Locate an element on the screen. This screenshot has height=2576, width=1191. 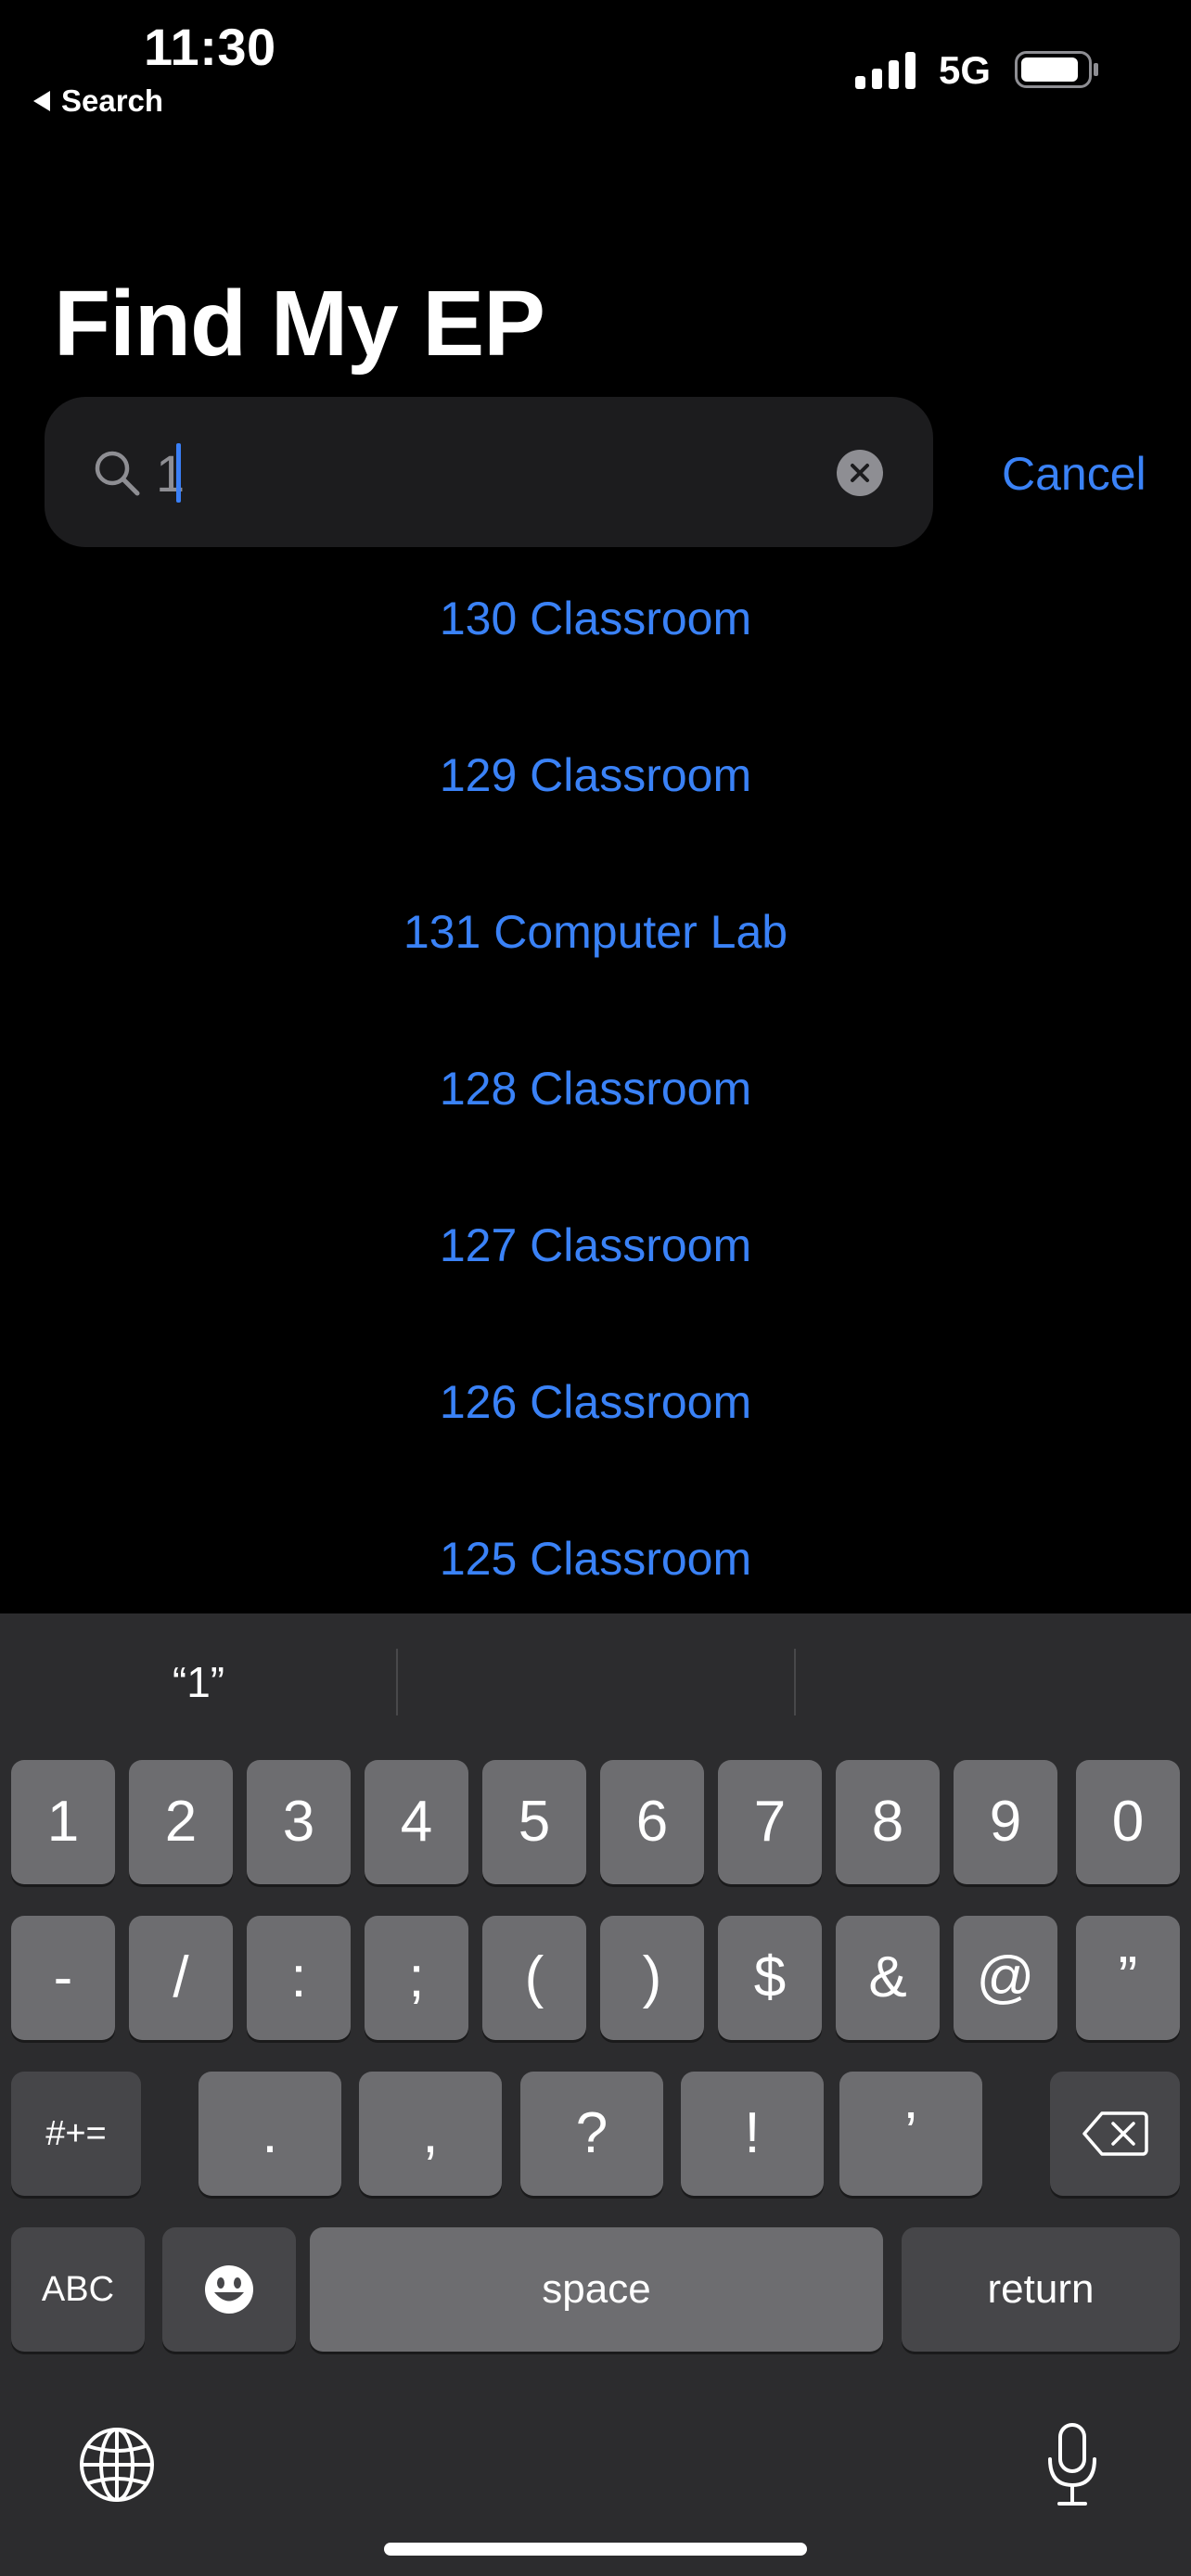
key-apostrophe: ’ is located at coordinates (910, 2134).